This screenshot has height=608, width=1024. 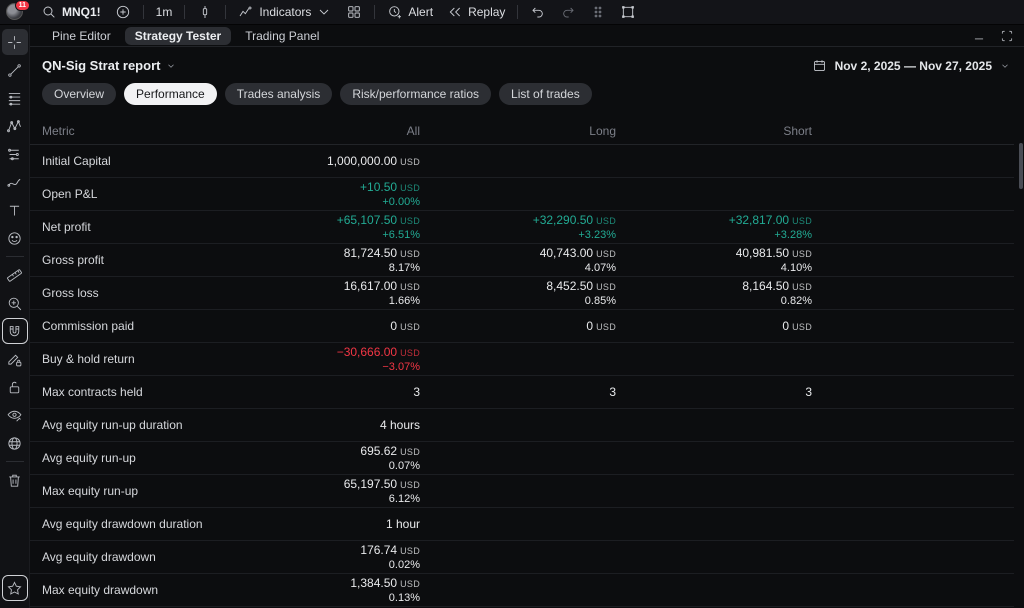 I want to click on indicators-label: Indicators, so click(x=285, y=12).